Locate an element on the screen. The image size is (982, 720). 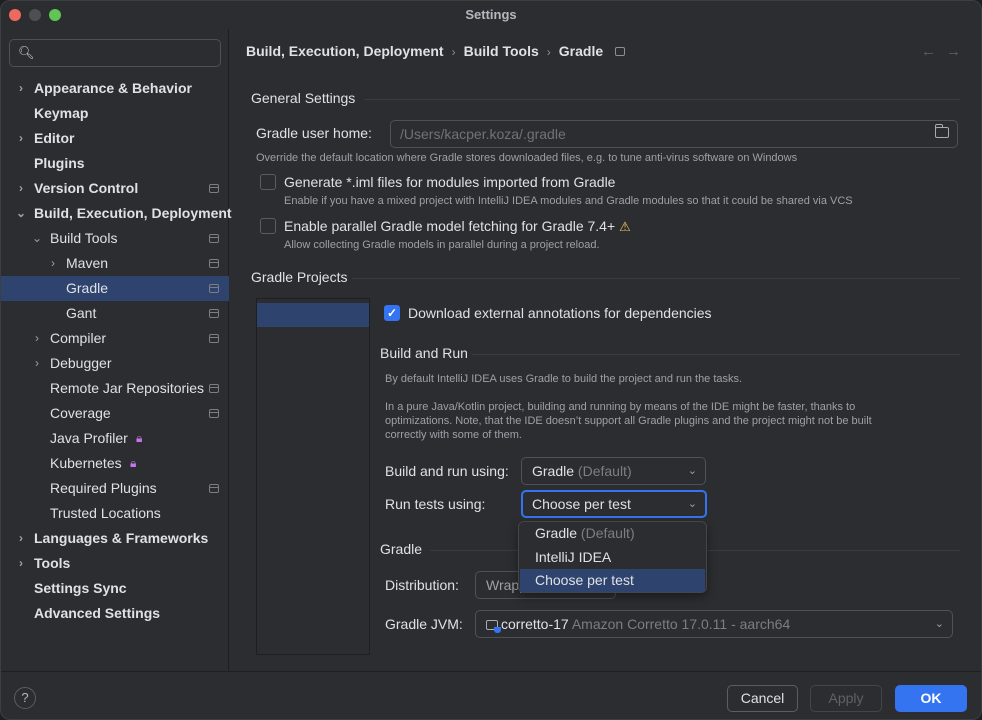
sidebar-item: Gant is located at coordinates (115, 313).